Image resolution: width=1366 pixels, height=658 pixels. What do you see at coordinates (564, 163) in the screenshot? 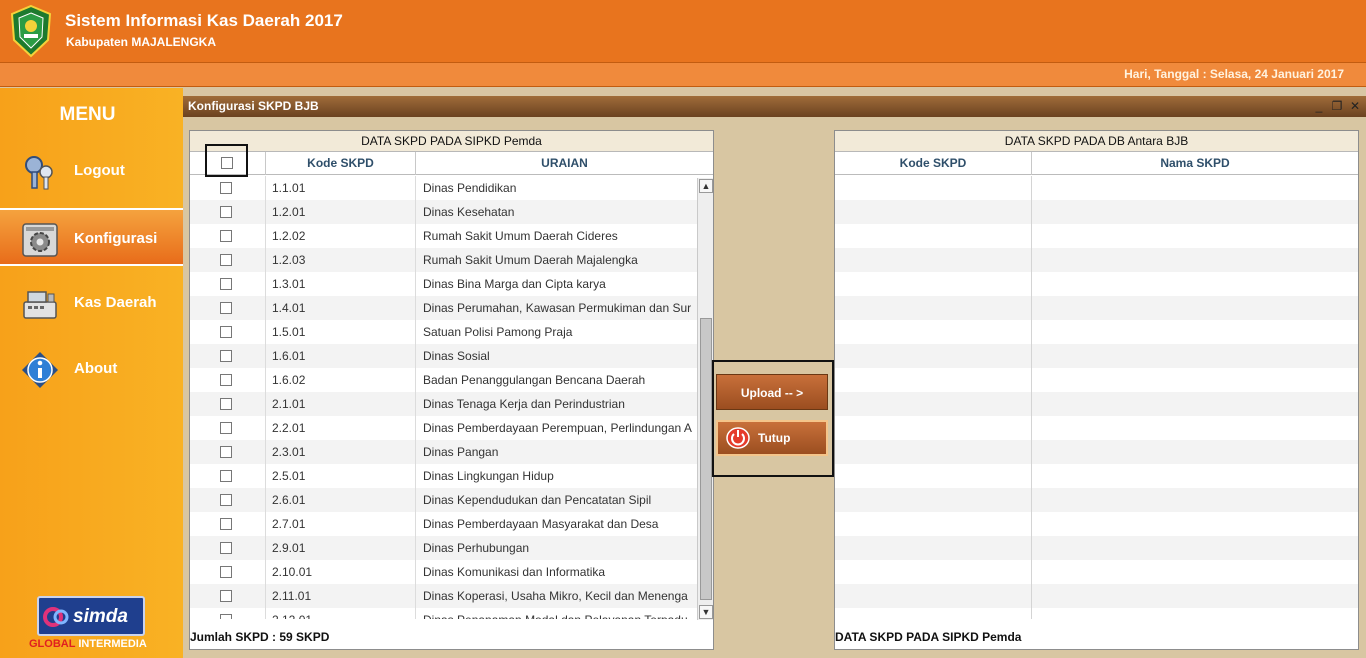
I see `column-header-uraian: URAIAN` at bounding box center [564, 163].